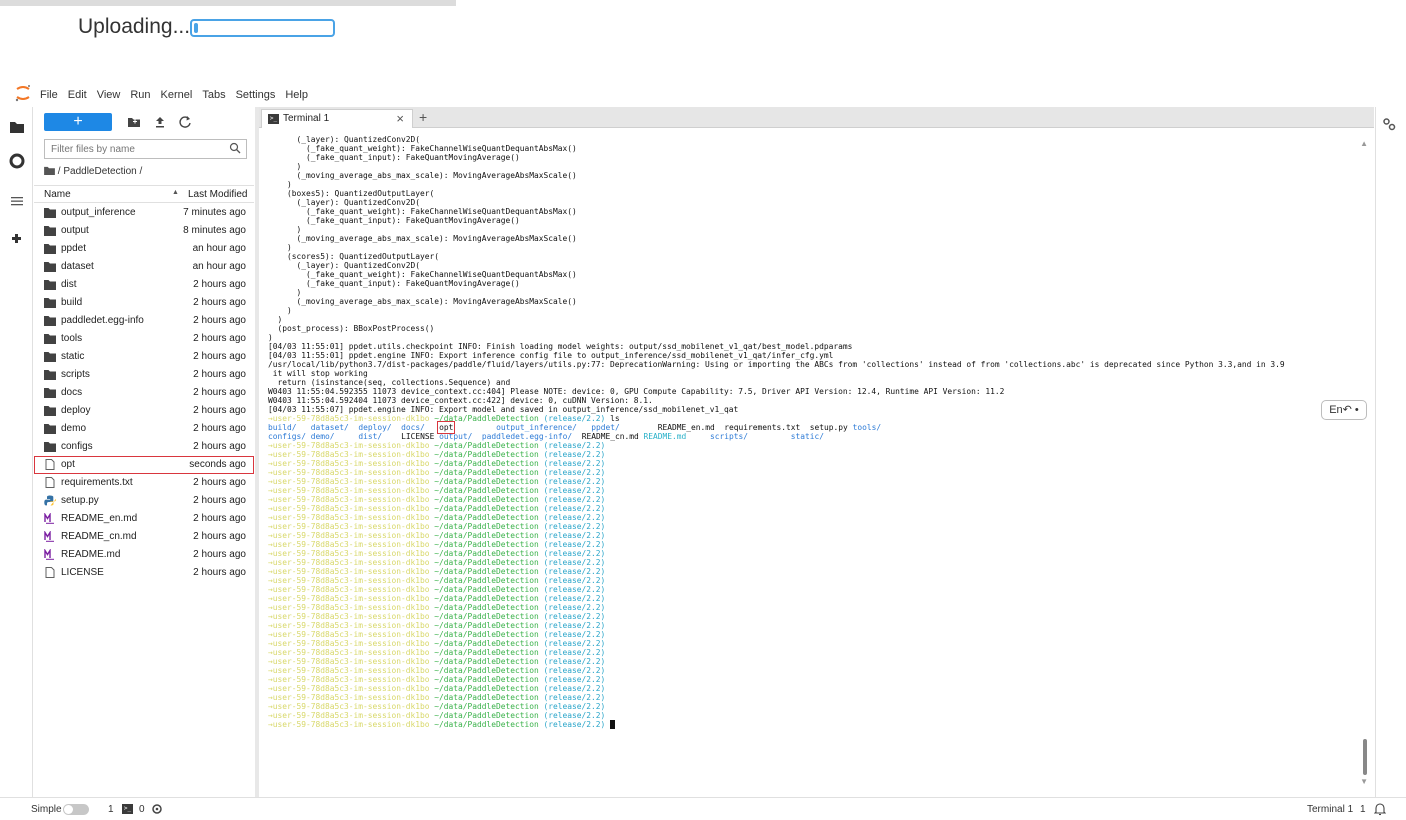  What do you see at coordinates (213, 95) in the screenshot?
I see `menu-tabs: Tabs` at bounding box center [213, 95].